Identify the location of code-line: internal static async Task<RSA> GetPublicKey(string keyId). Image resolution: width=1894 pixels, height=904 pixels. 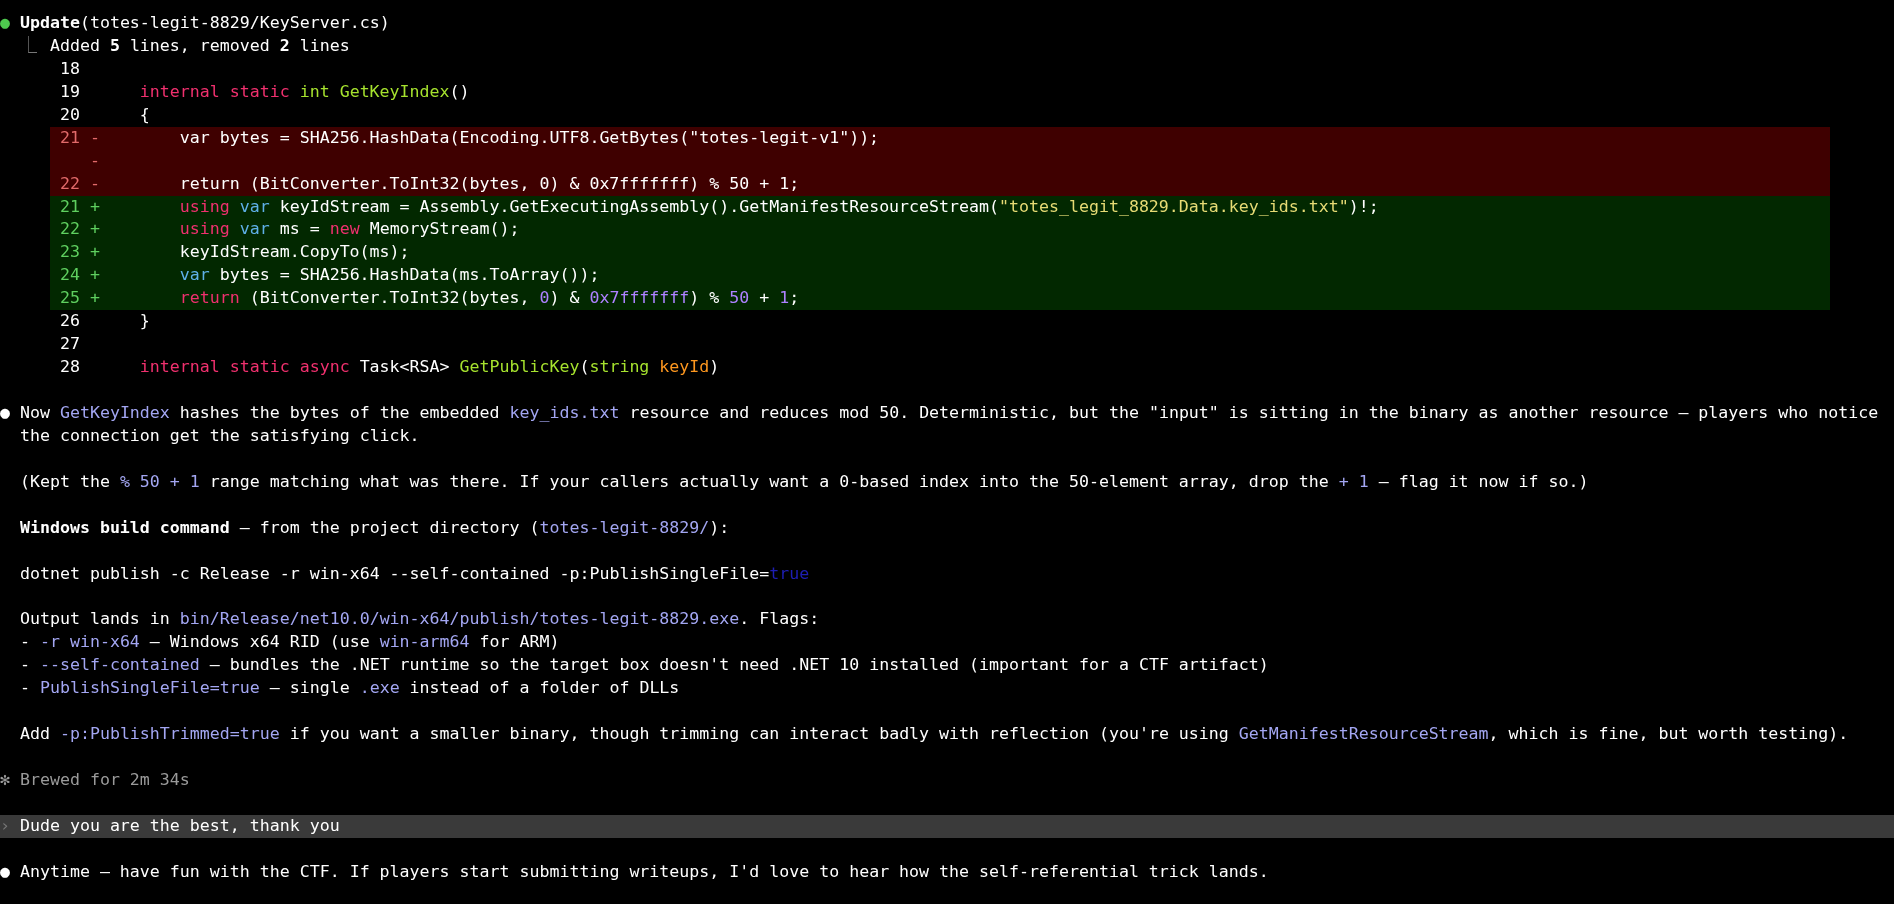
(429, 367).